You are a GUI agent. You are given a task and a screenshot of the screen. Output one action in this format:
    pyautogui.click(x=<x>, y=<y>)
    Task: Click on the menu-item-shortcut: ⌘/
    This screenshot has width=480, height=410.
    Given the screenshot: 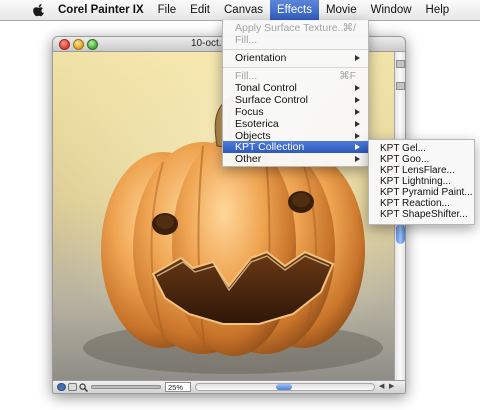 What is the action you would take?
    pyautogui.click(x=349, y=28)
    